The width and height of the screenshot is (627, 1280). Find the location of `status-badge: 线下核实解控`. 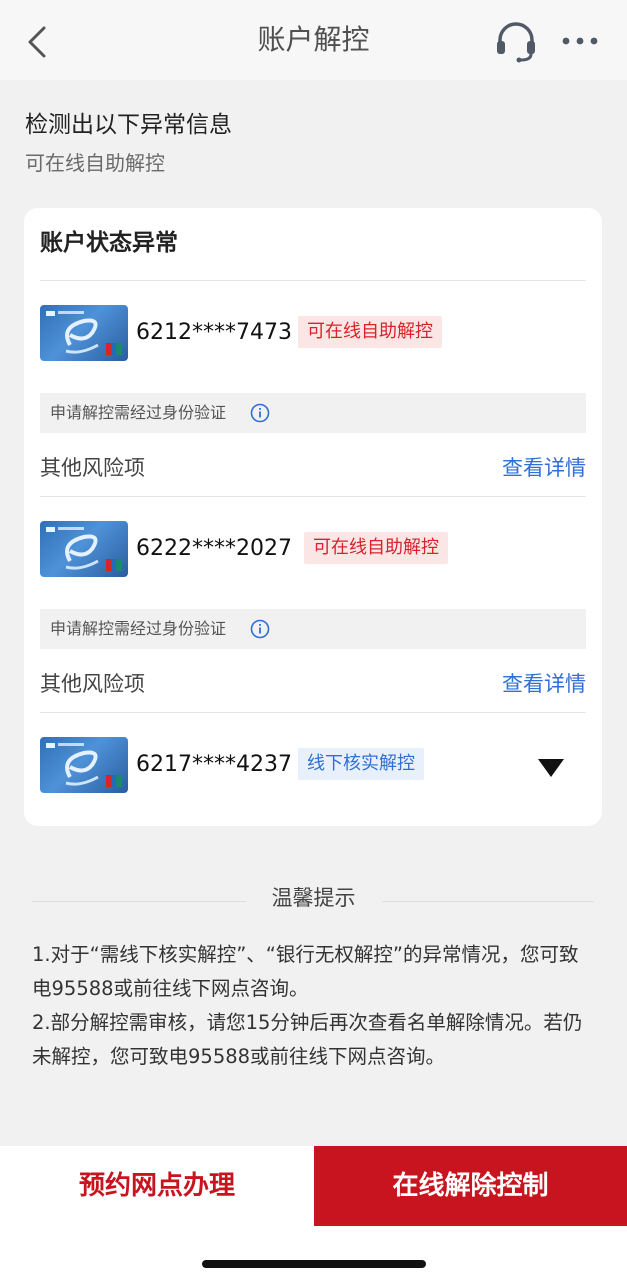

status-badge: 线下核实解控 is located at coordinates (361, 764).